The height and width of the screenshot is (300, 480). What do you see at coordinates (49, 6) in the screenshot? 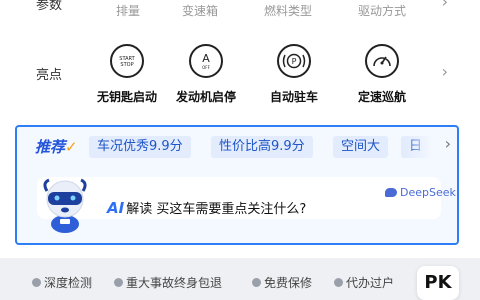
I see `params-label: 参数` at bounding box center [49, 6].